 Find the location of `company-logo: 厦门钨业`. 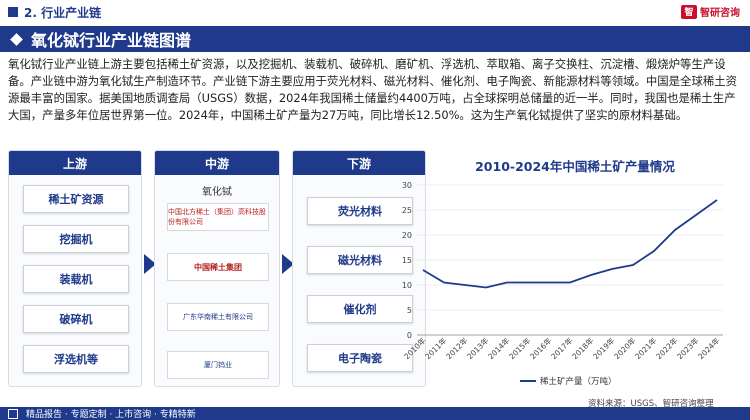

company-logo: 厦门钨业 is located at coordinates (218, 365).